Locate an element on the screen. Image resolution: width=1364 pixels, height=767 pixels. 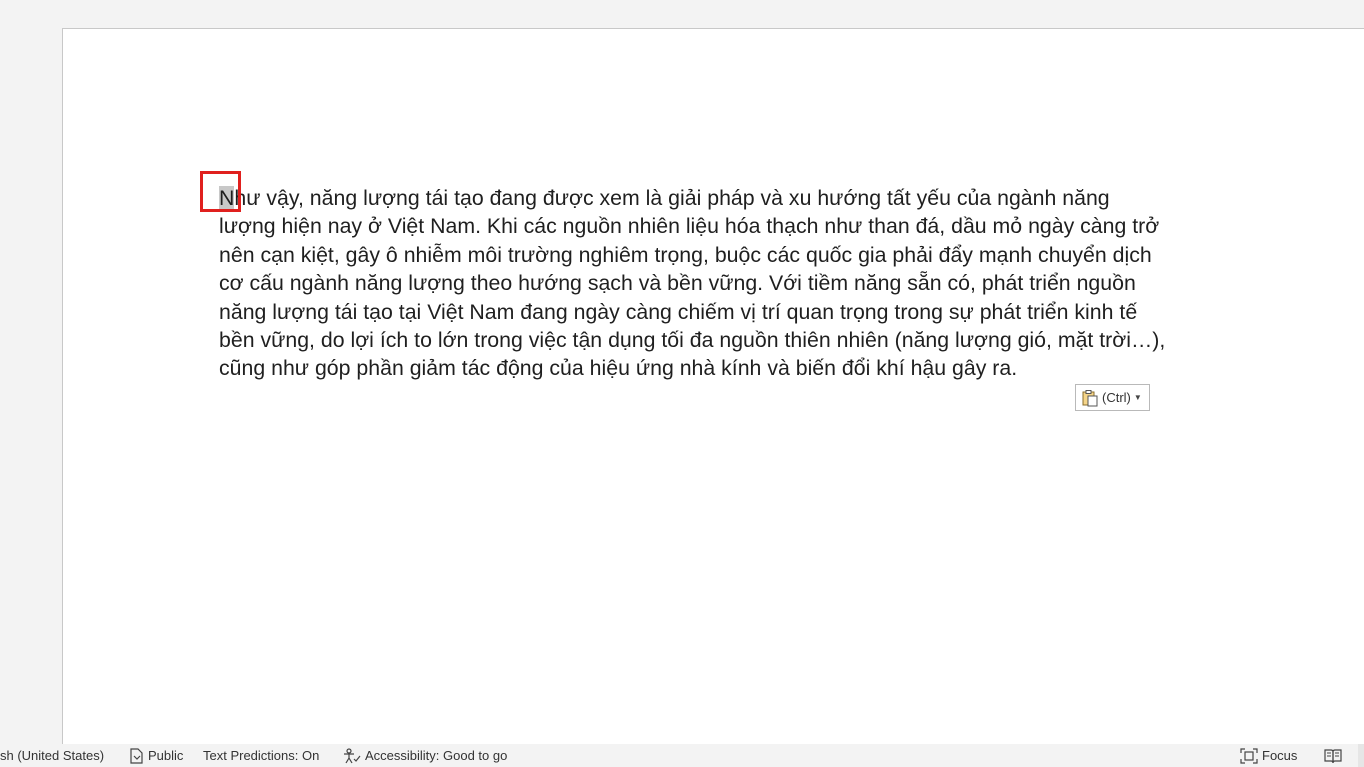
text-predictions-status: Text Predictions: On is located at coordinates (261, 755).